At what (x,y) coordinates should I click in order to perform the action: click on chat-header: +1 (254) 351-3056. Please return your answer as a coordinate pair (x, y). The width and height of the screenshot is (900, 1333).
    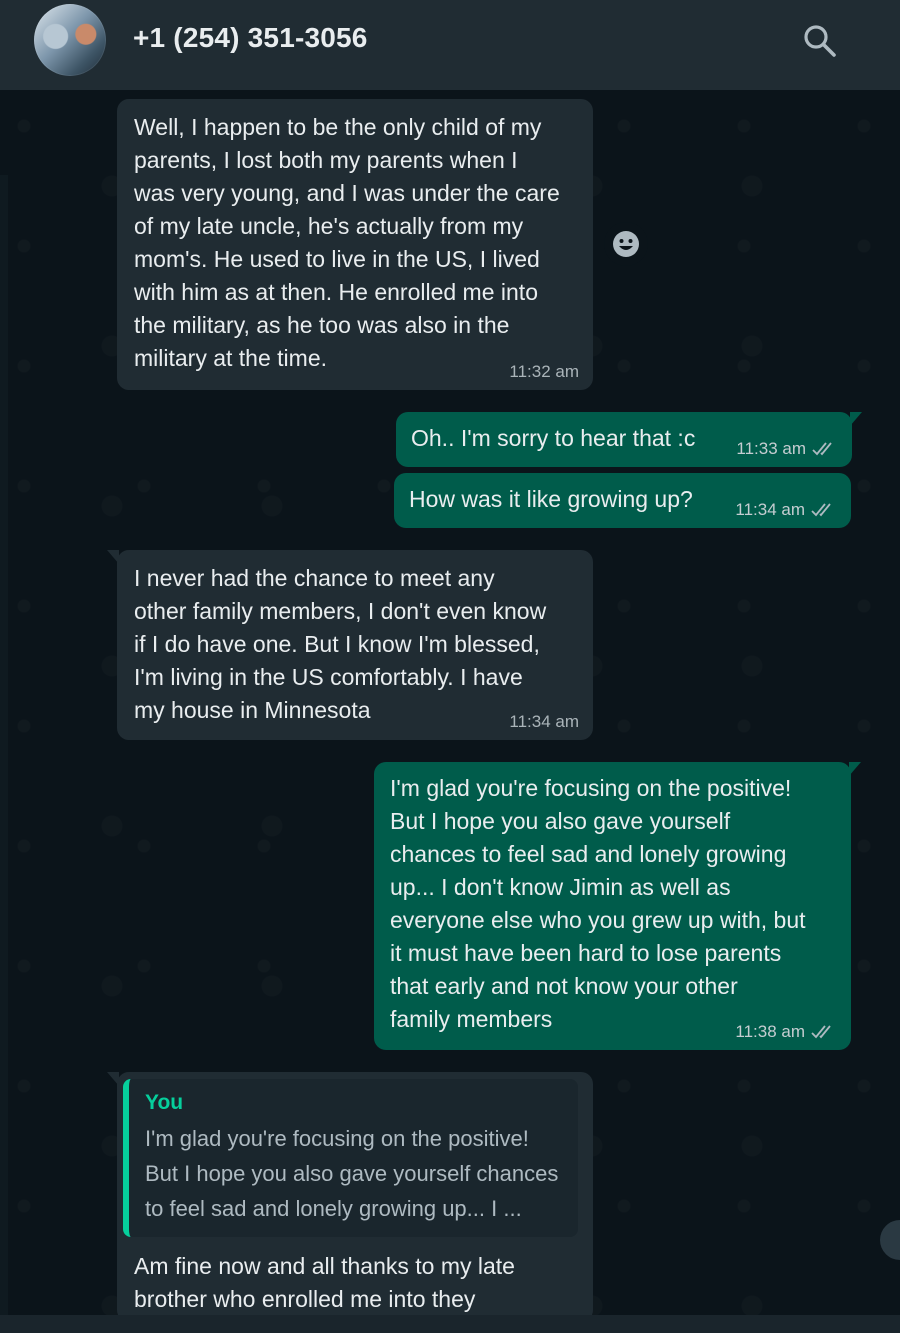
    Looking at the image, I should click on (450, 45).